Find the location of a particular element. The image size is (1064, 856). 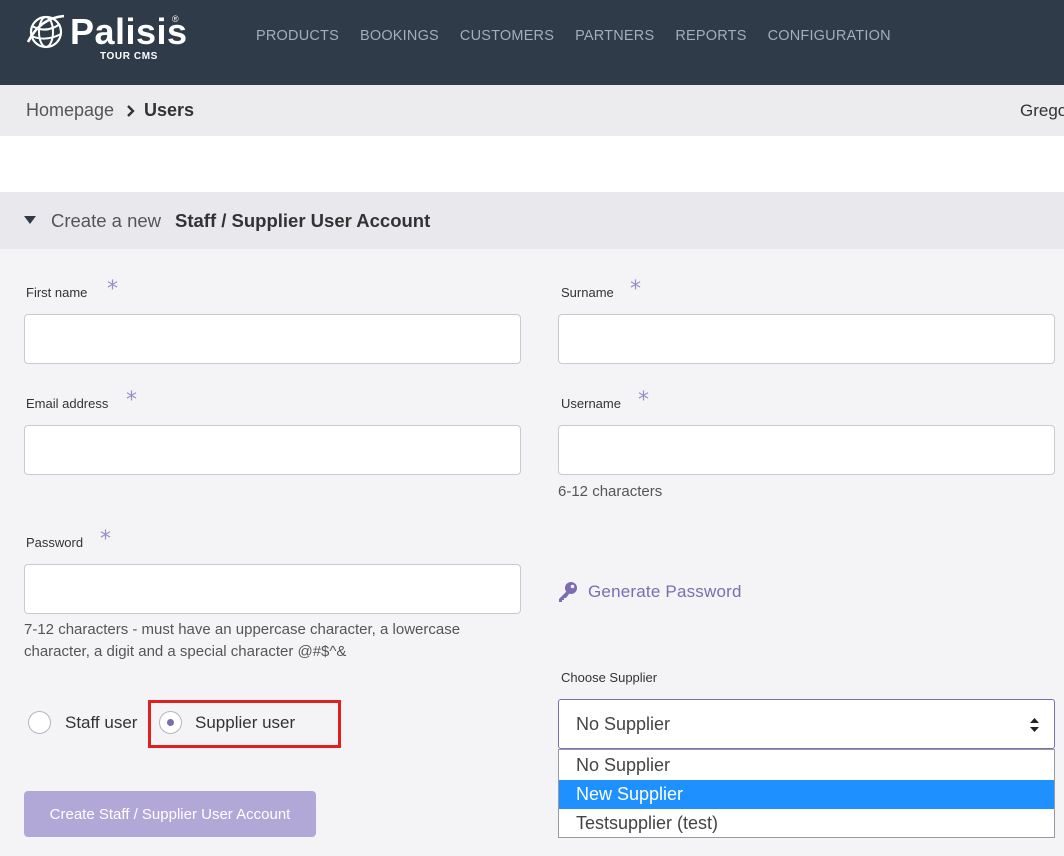

username-label: Username is located at coordinates (591, 403).